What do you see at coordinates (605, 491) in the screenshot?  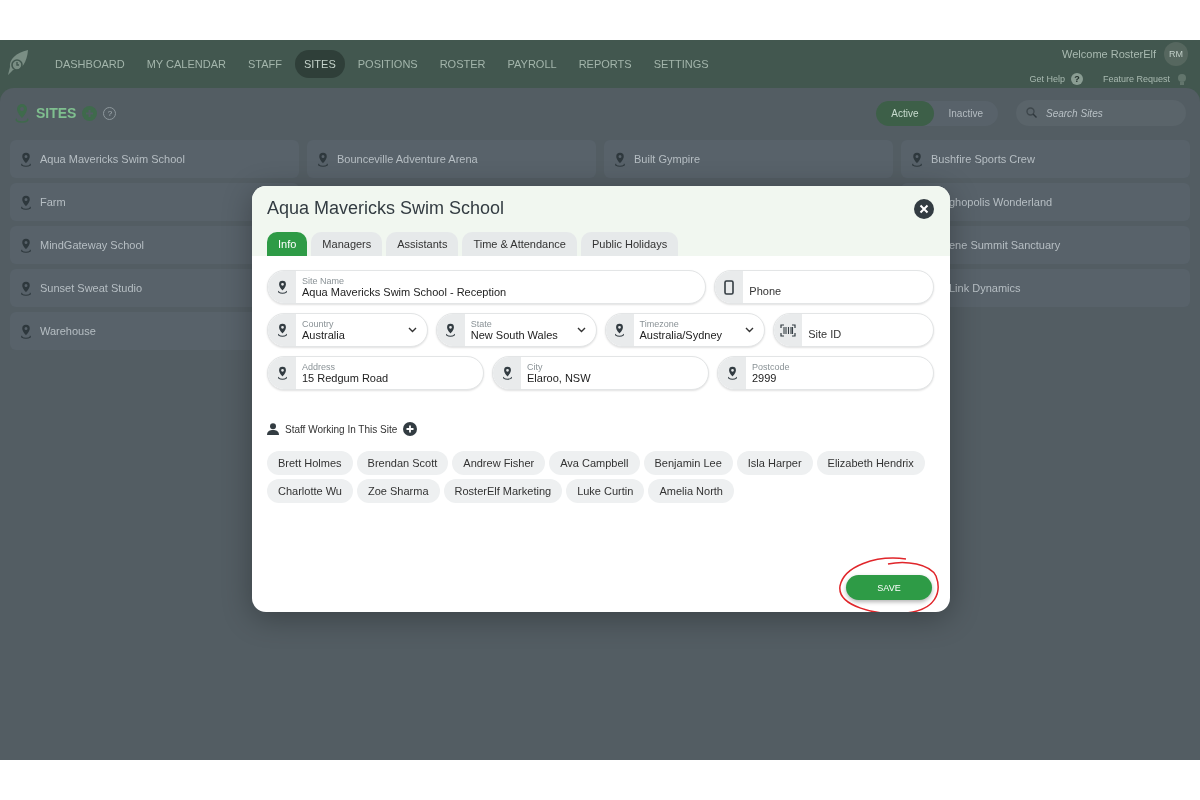 I see `staff-chip: Luke Curtin` at bounding box center [605, 491].